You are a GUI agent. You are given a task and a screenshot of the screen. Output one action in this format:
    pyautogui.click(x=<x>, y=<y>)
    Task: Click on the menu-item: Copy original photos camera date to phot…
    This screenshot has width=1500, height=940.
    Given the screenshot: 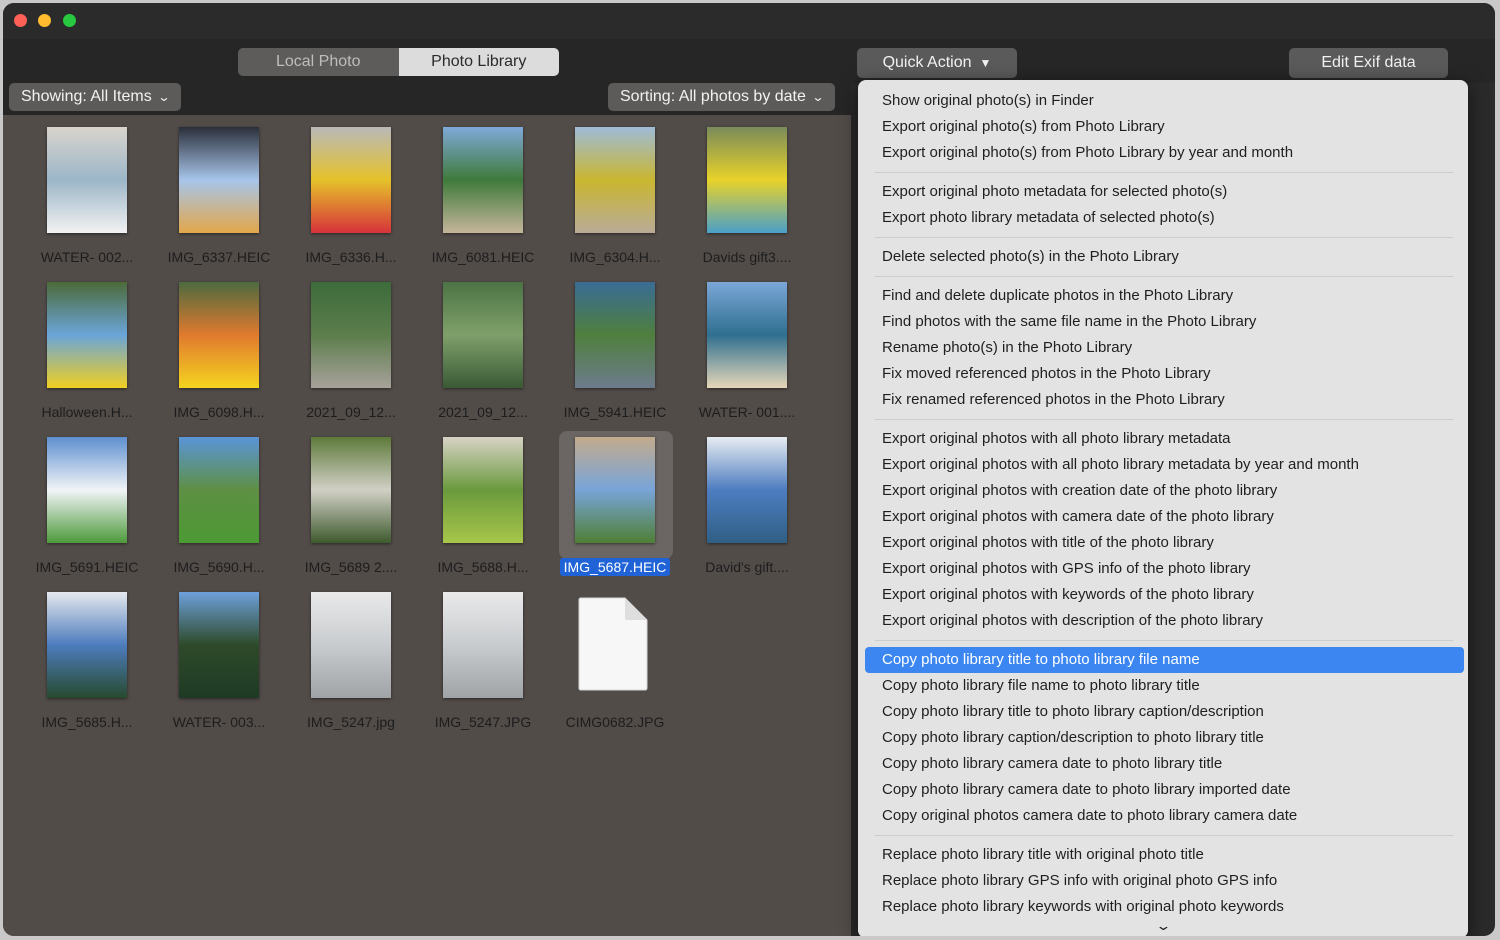 What is the action you would take?
    pyautogui.click(x=1164, y=816)
    